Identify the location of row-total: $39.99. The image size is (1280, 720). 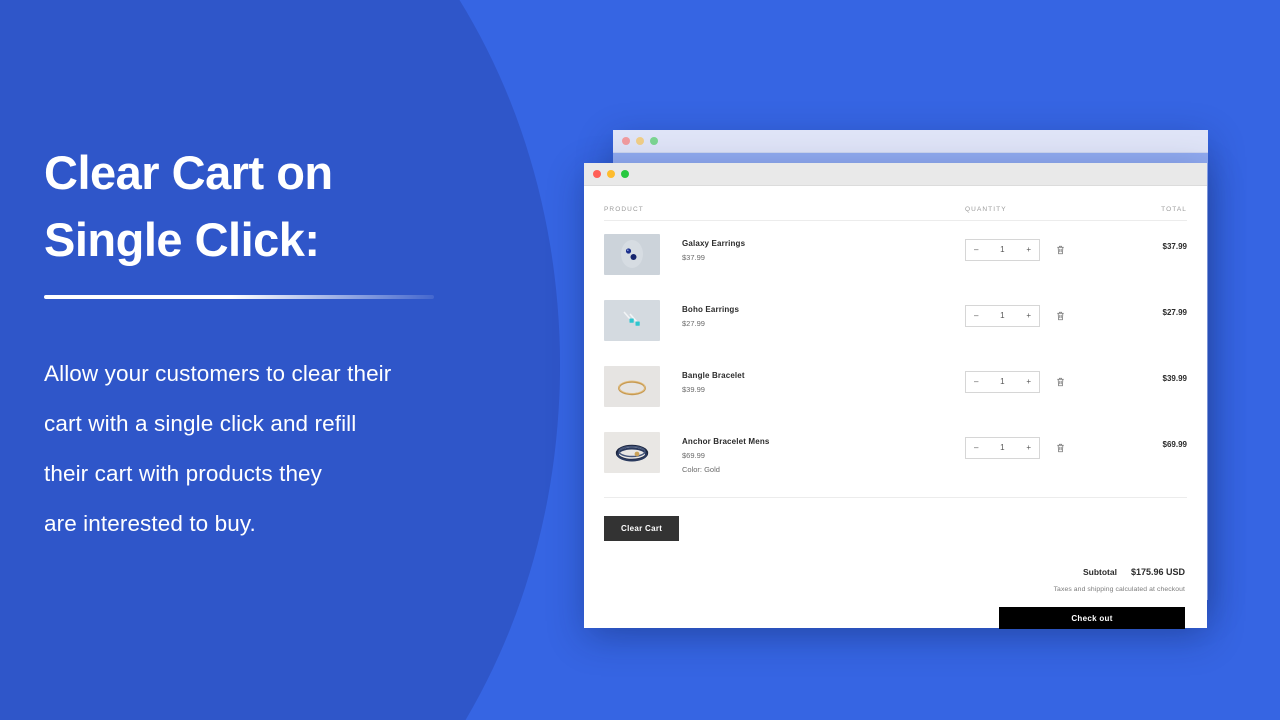
(1174, 378).